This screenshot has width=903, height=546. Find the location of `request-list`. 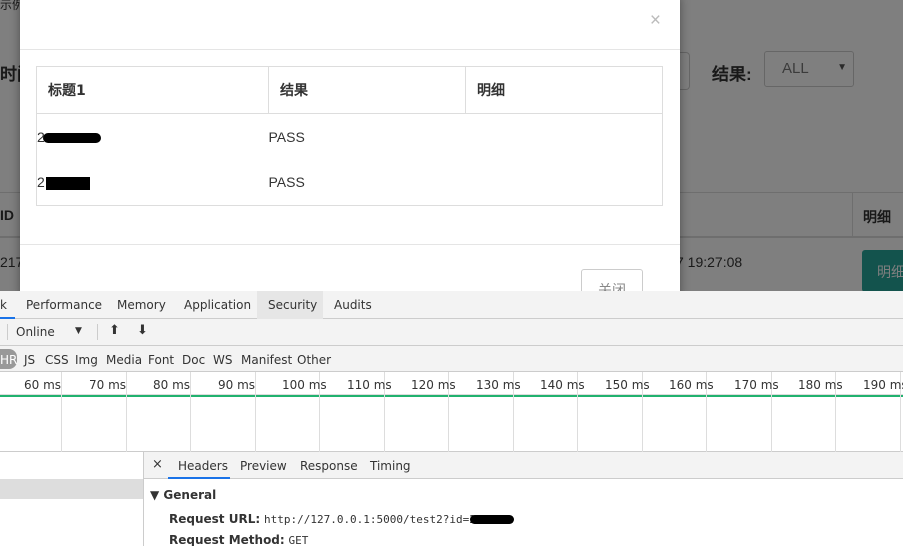

request-list is located at coordinates (72, 499).